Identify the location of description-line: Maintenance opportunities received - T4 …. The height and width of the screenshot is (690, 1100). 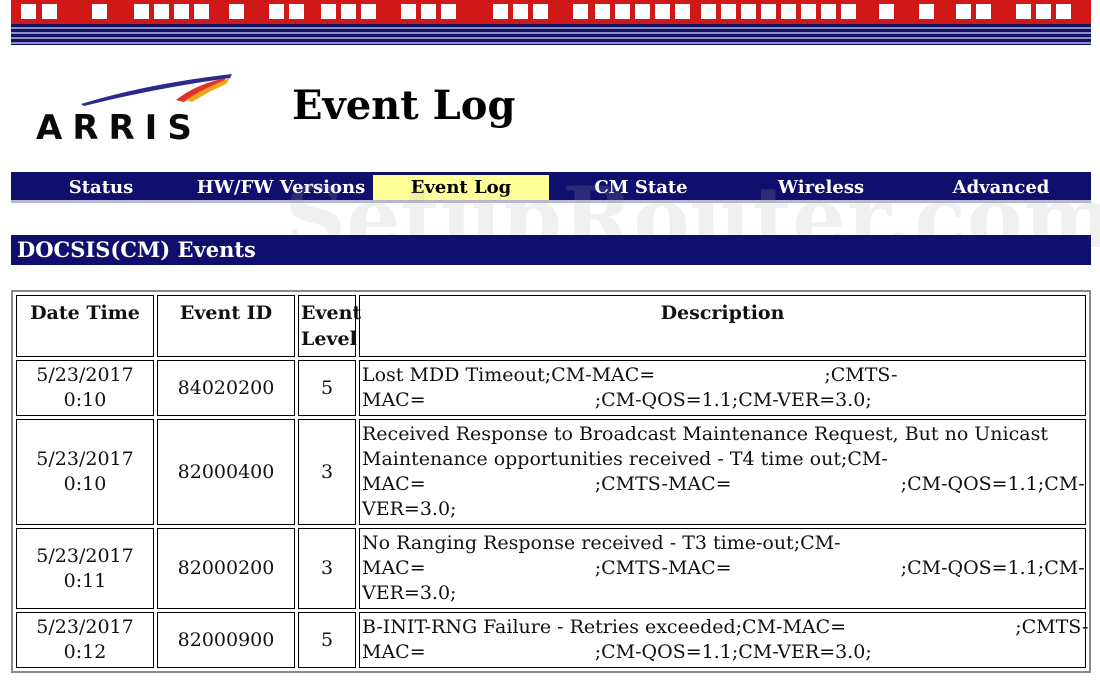
(625, 459).